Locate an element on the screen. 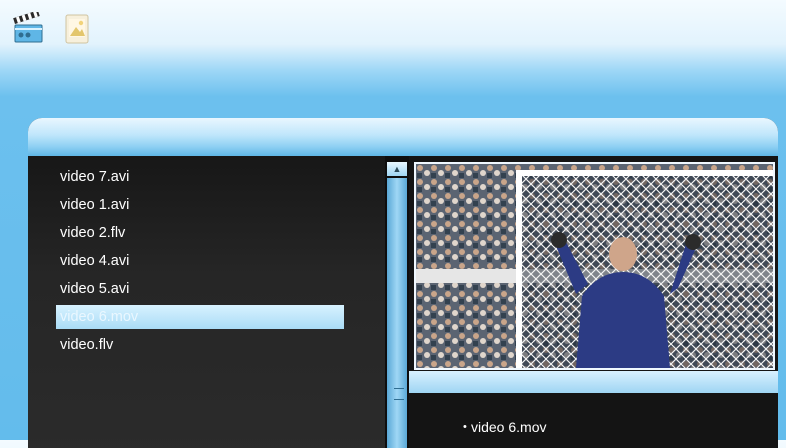 This screenshot has width=786, height=448. scroll-thumb is located at coordinates (397, 313).